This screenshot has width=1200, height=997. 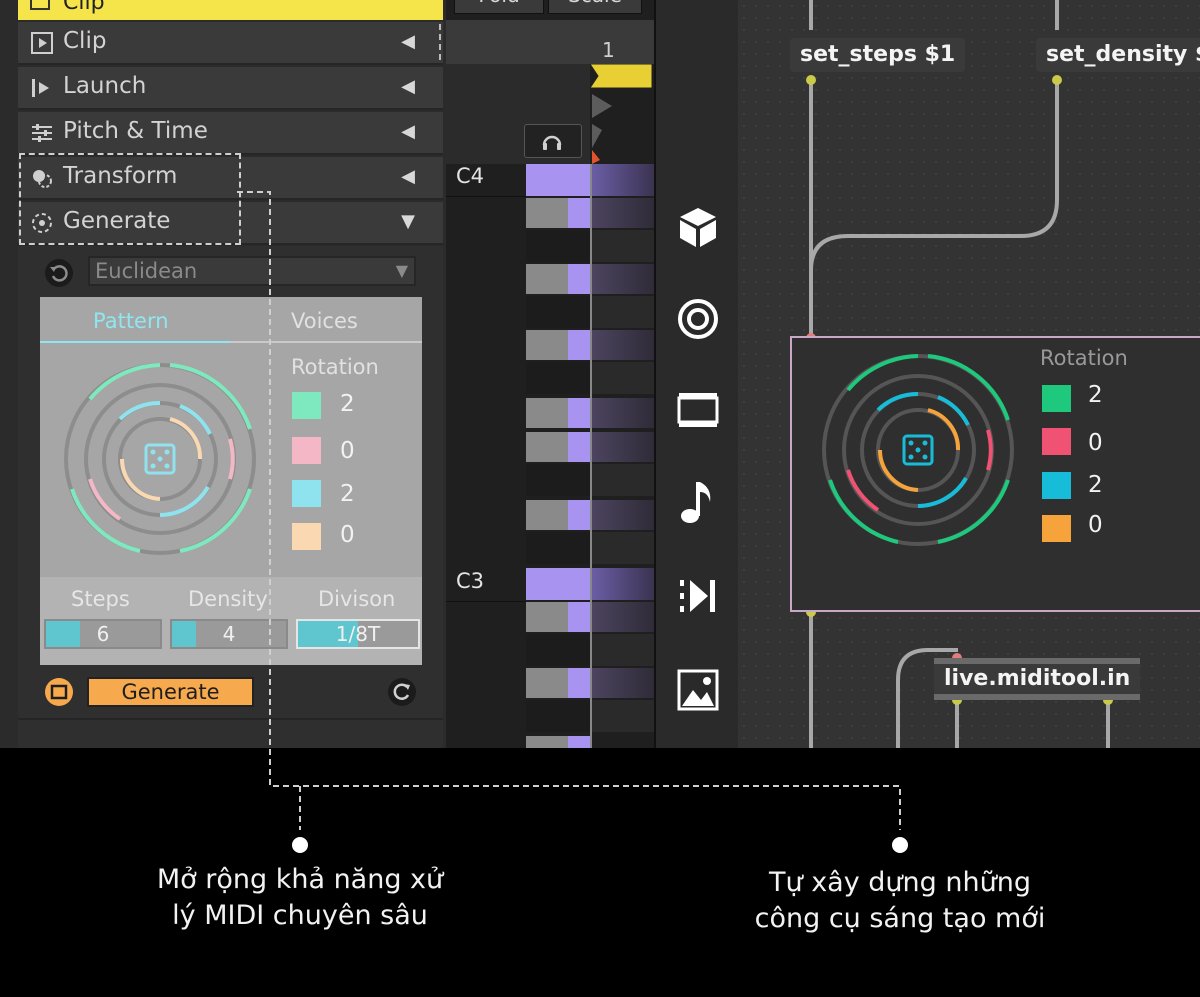 I want to click on caption-right-line-2: công cụ sáng tạo mới, so click(x=900, y=918).